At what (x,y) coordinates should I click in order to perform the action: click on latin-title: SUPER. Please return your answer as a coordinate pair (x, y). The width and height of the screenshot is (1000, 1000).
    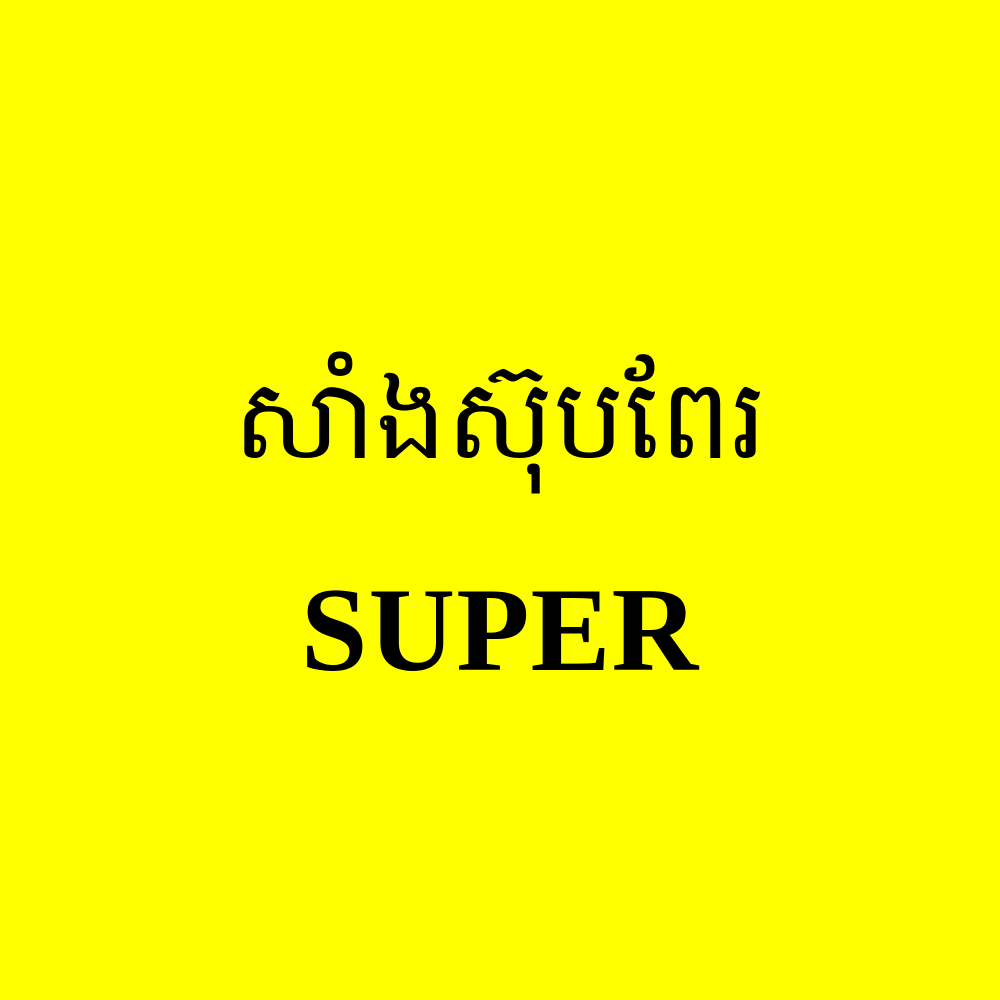
    Looking at the image, I should click on (500, 629).